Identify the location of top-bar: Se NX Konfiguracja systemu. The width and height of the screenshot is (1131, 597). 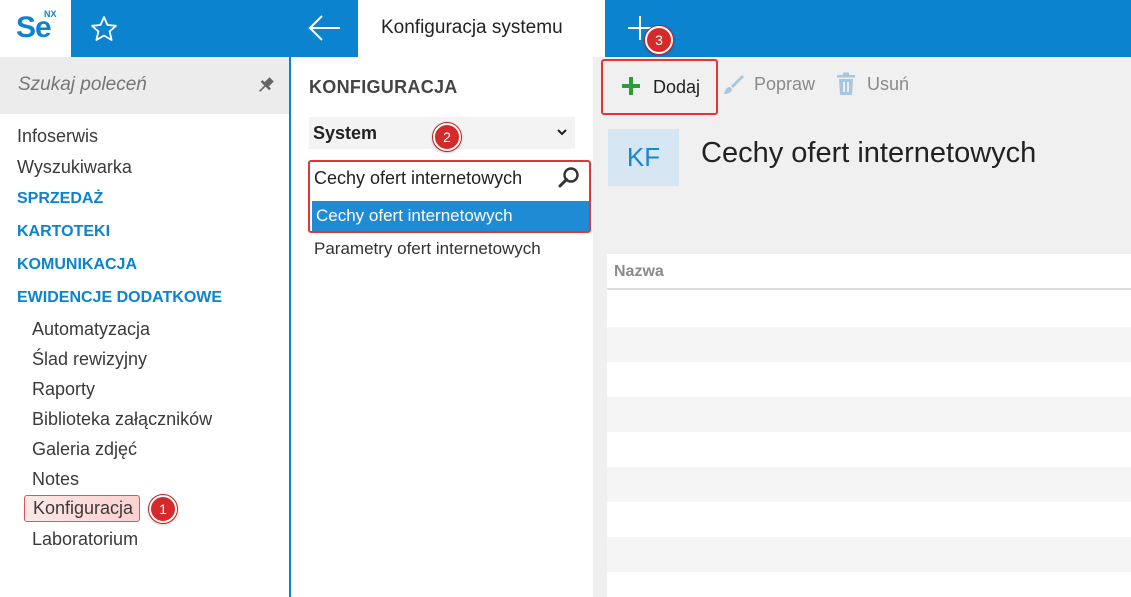
(565, 28).